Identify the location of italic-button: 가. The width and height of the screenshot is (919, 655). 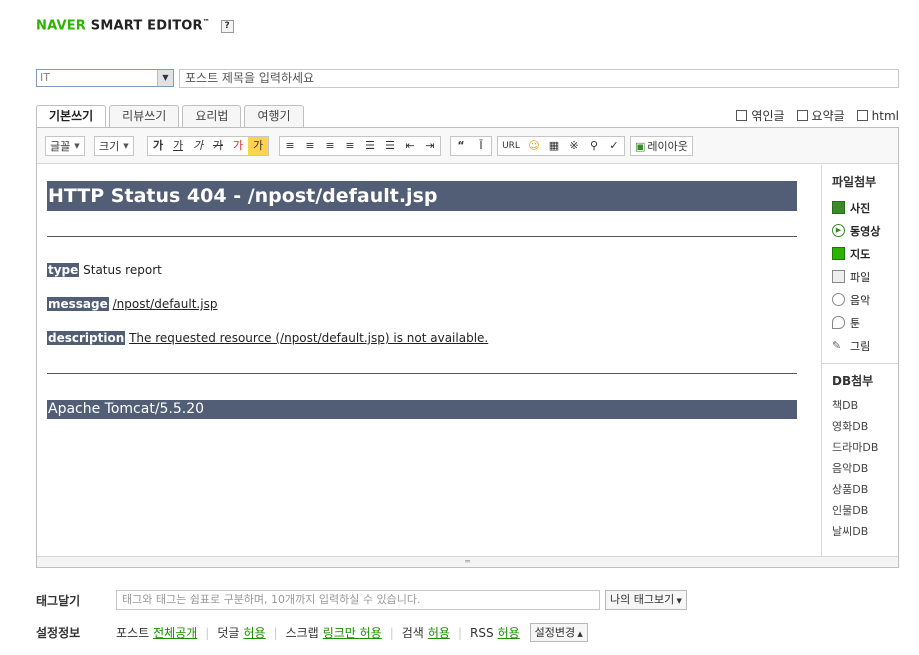
(198, 146).